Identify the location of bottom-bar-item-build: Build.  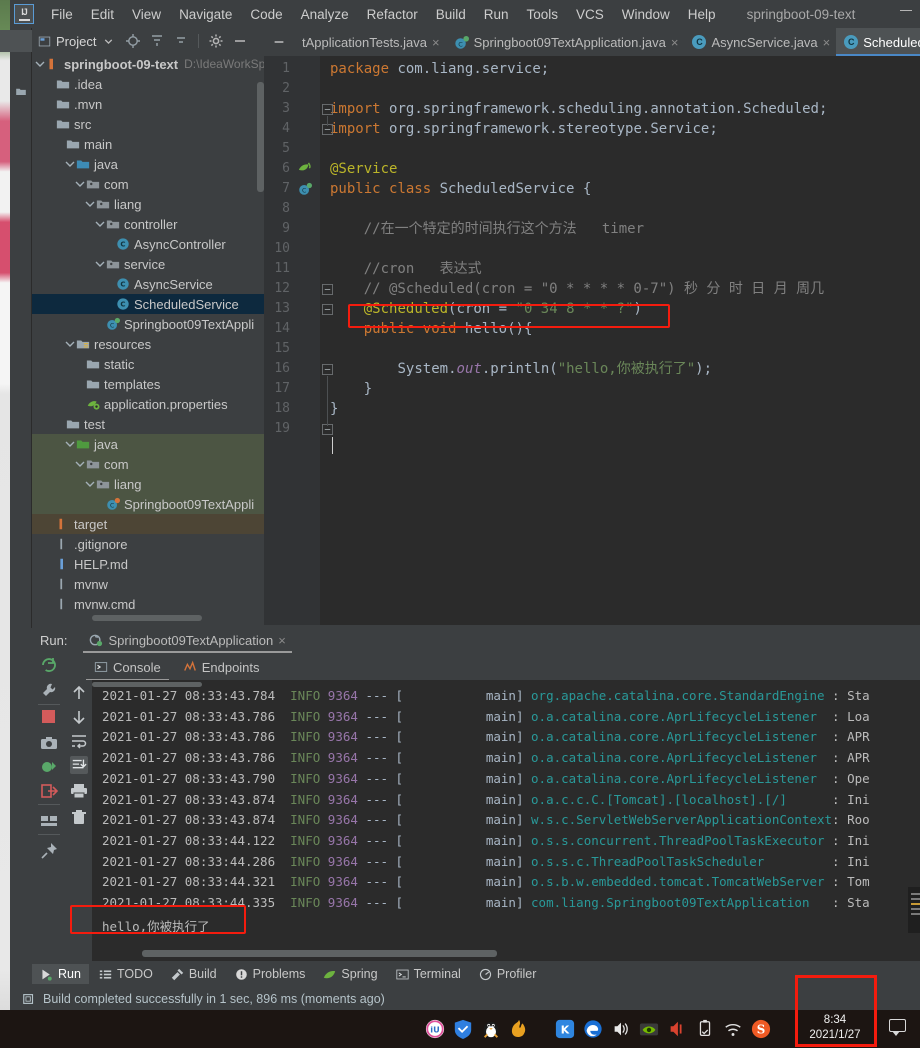
(194, 974).